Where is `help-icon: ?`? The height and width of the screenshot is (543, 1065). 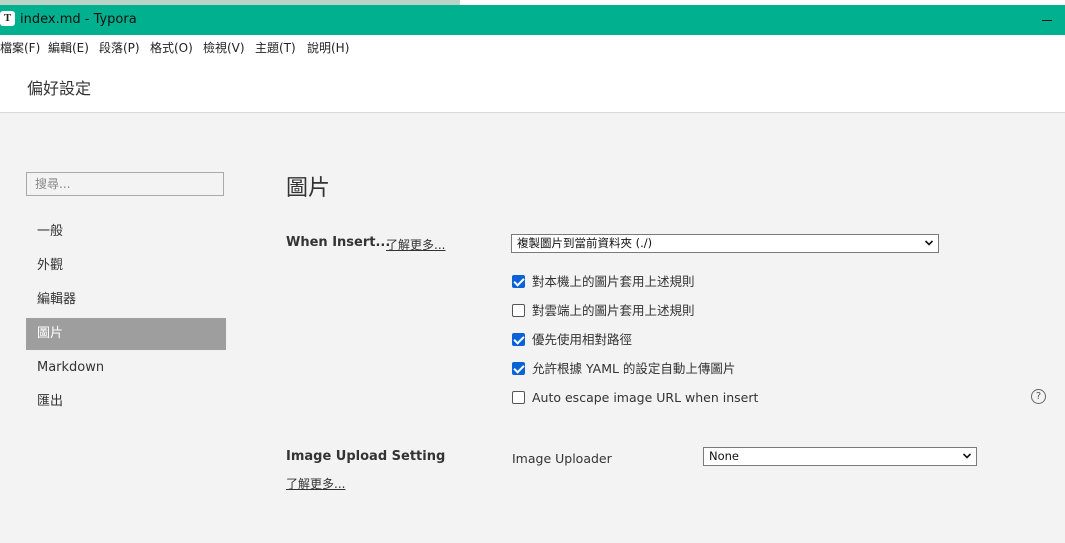 help-icon: ? is located at coordinates (1038, 396).